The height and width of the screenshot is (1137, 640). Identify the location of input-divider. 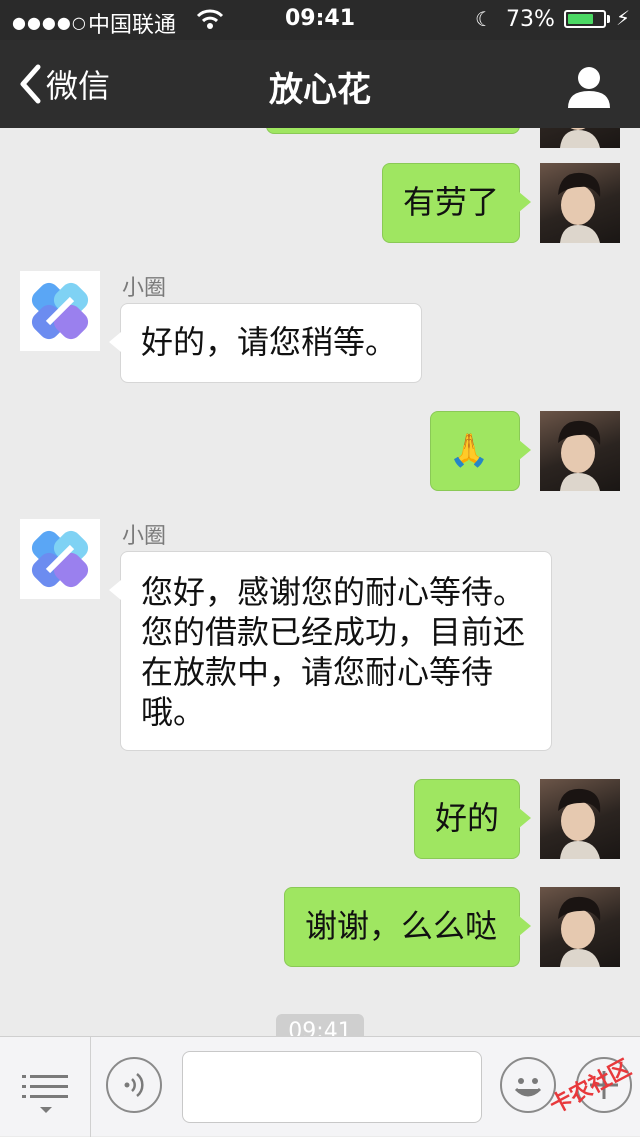
(90, 1087).